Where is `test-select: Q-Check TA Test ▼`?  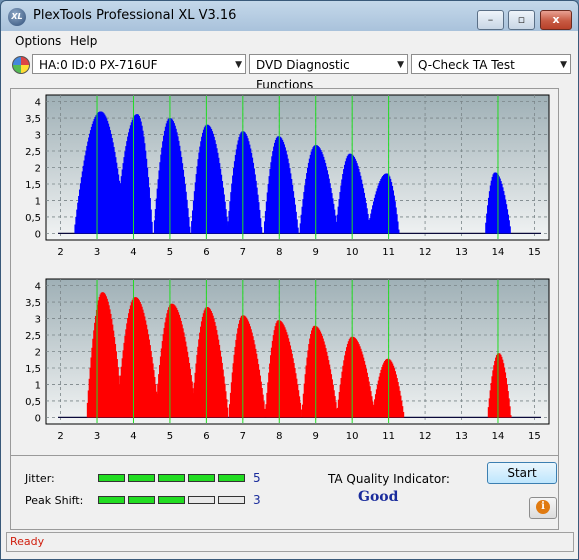
test-select: Q-Check TA Test ▼ is located at coordinates (491, 64).